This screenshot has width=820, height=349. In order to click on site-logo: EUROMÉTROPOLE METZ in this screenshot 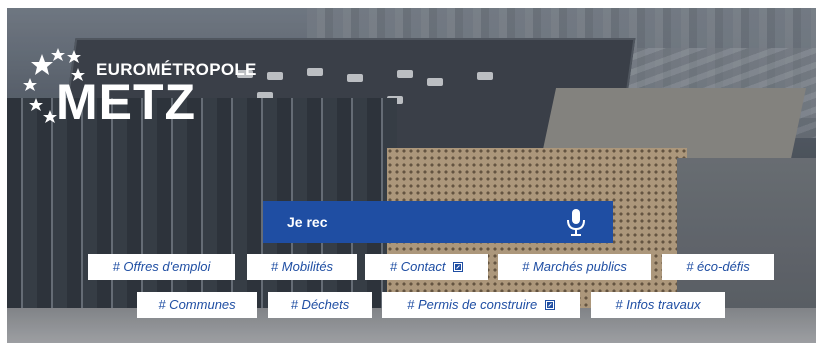, I will do `click(139, 91)`.